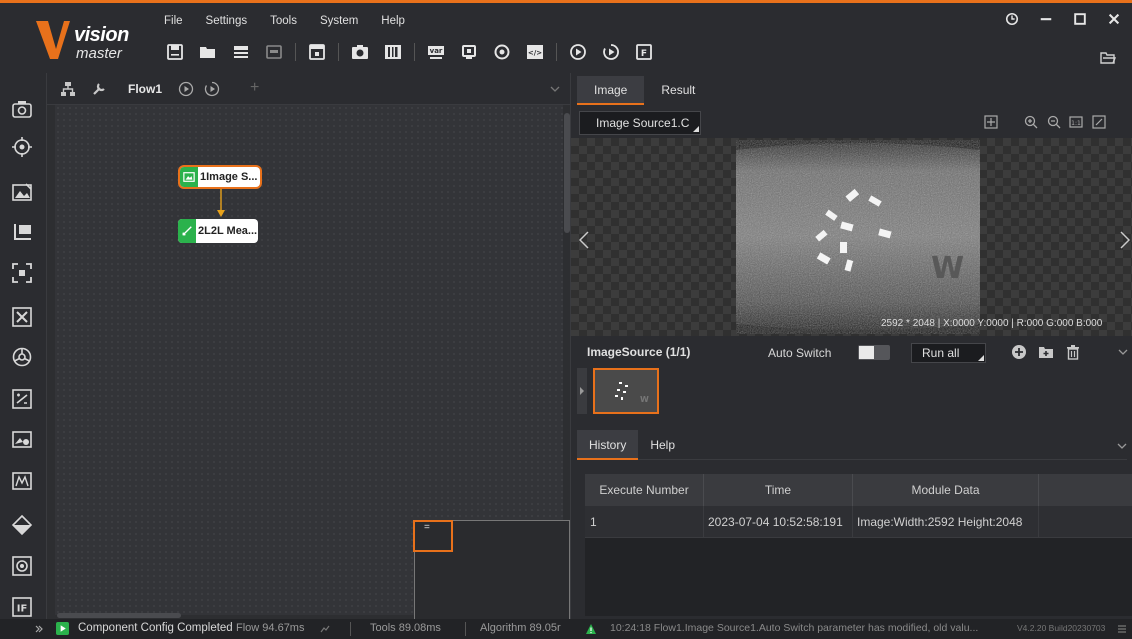 The width and height of the screenshot is (1132, 639). Describe the element at coordinates (433, 536) in the screenshot. I see `minimap-viewport: =` at that location.